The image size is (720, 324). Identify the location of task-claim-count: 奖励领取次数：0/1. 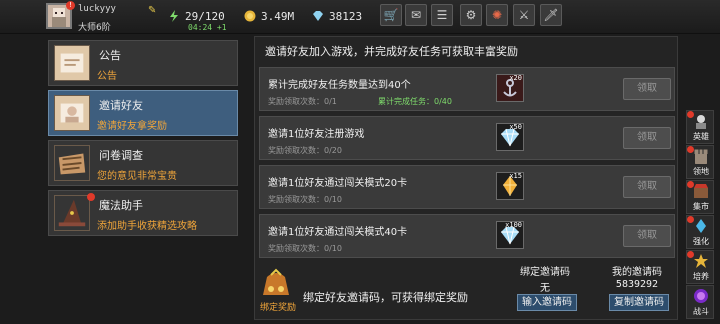
(302, 101).